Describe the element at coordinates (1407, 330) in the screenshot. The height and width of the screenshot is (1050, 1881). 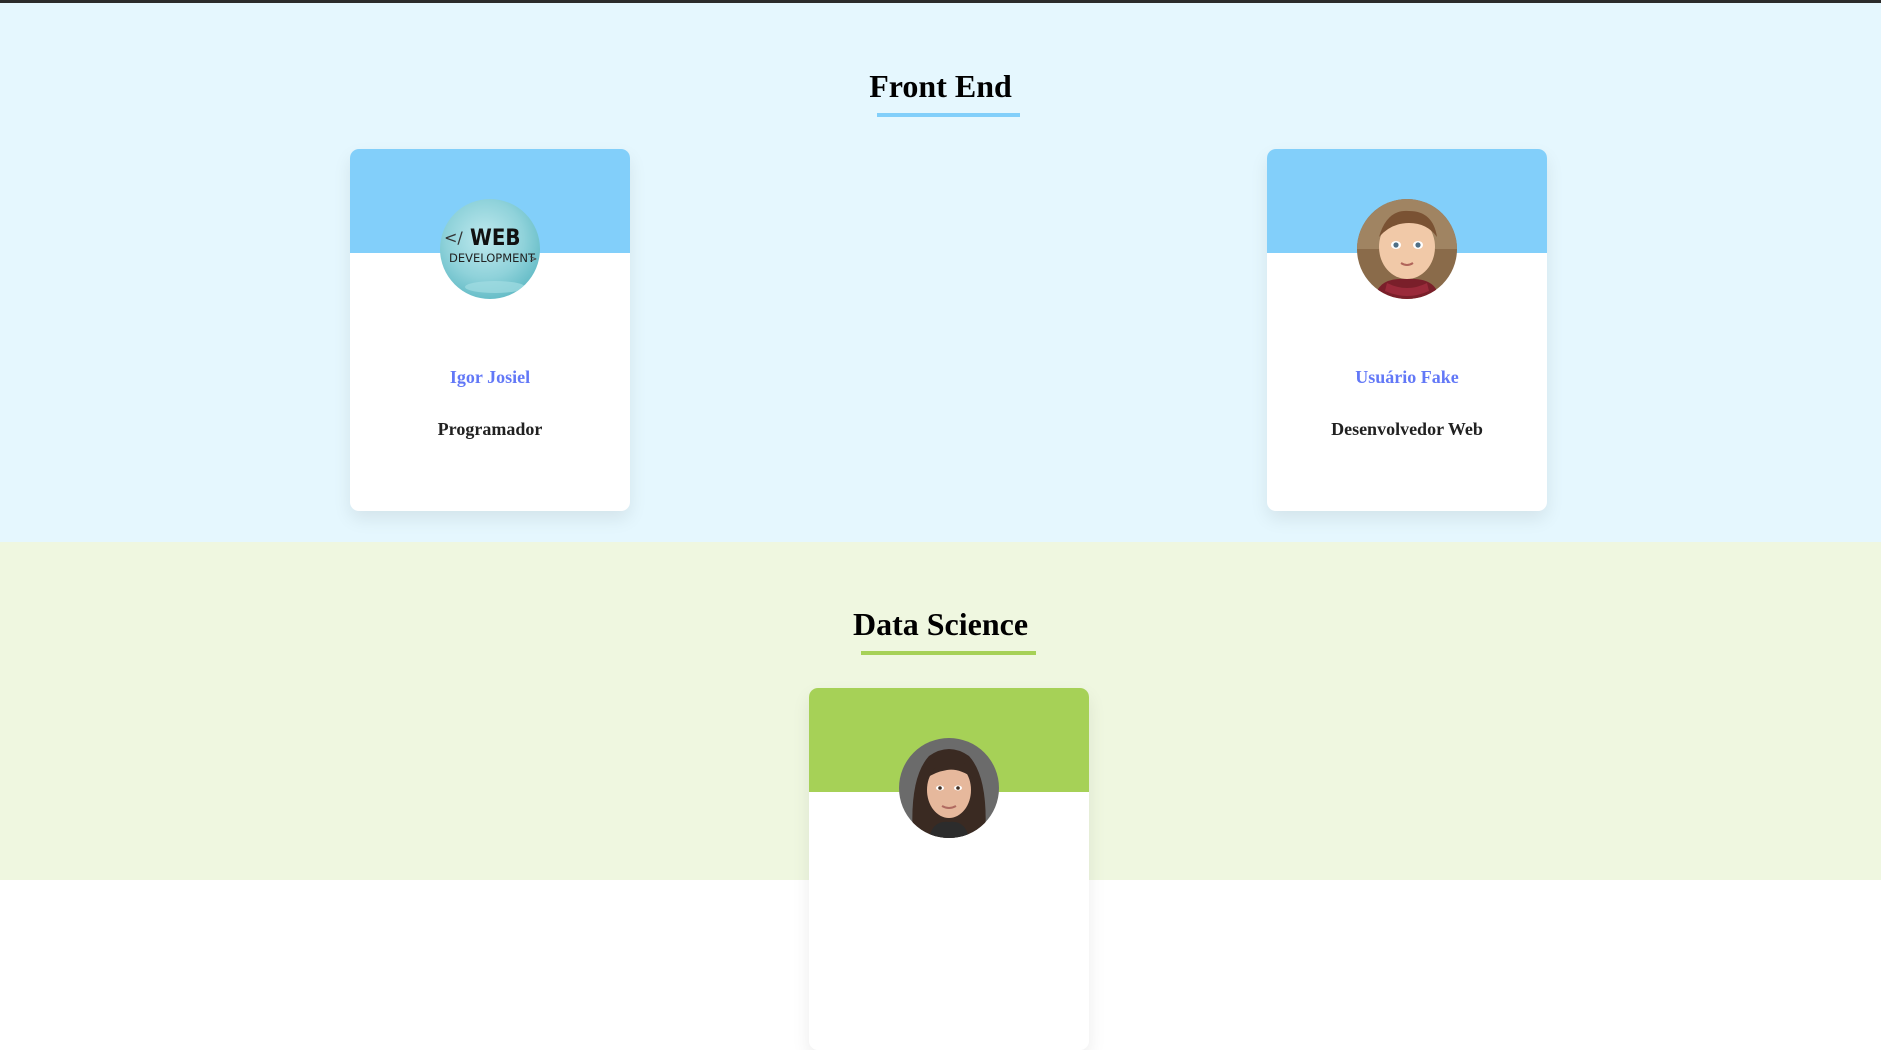
I see `member-card-usuario-fake: Usuário Fake Desenvolvedor Web` at that location.